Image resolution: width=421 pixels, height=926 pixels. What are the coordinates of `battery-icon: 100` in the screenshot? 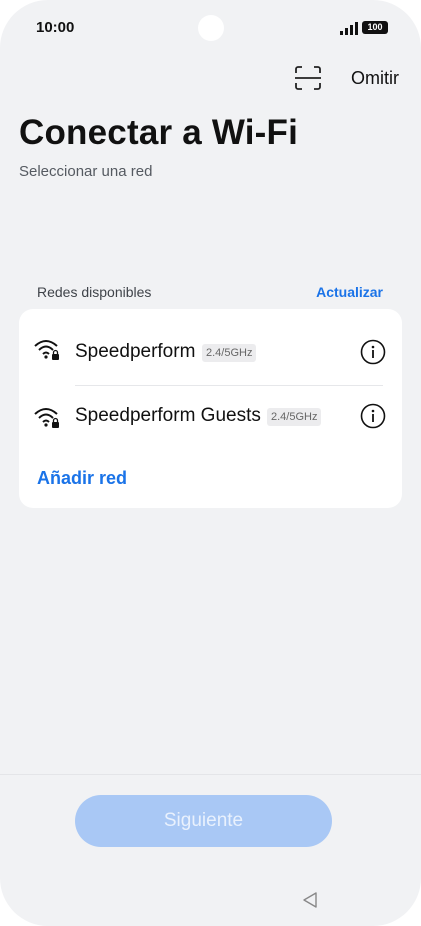 It's located at (375, 27).